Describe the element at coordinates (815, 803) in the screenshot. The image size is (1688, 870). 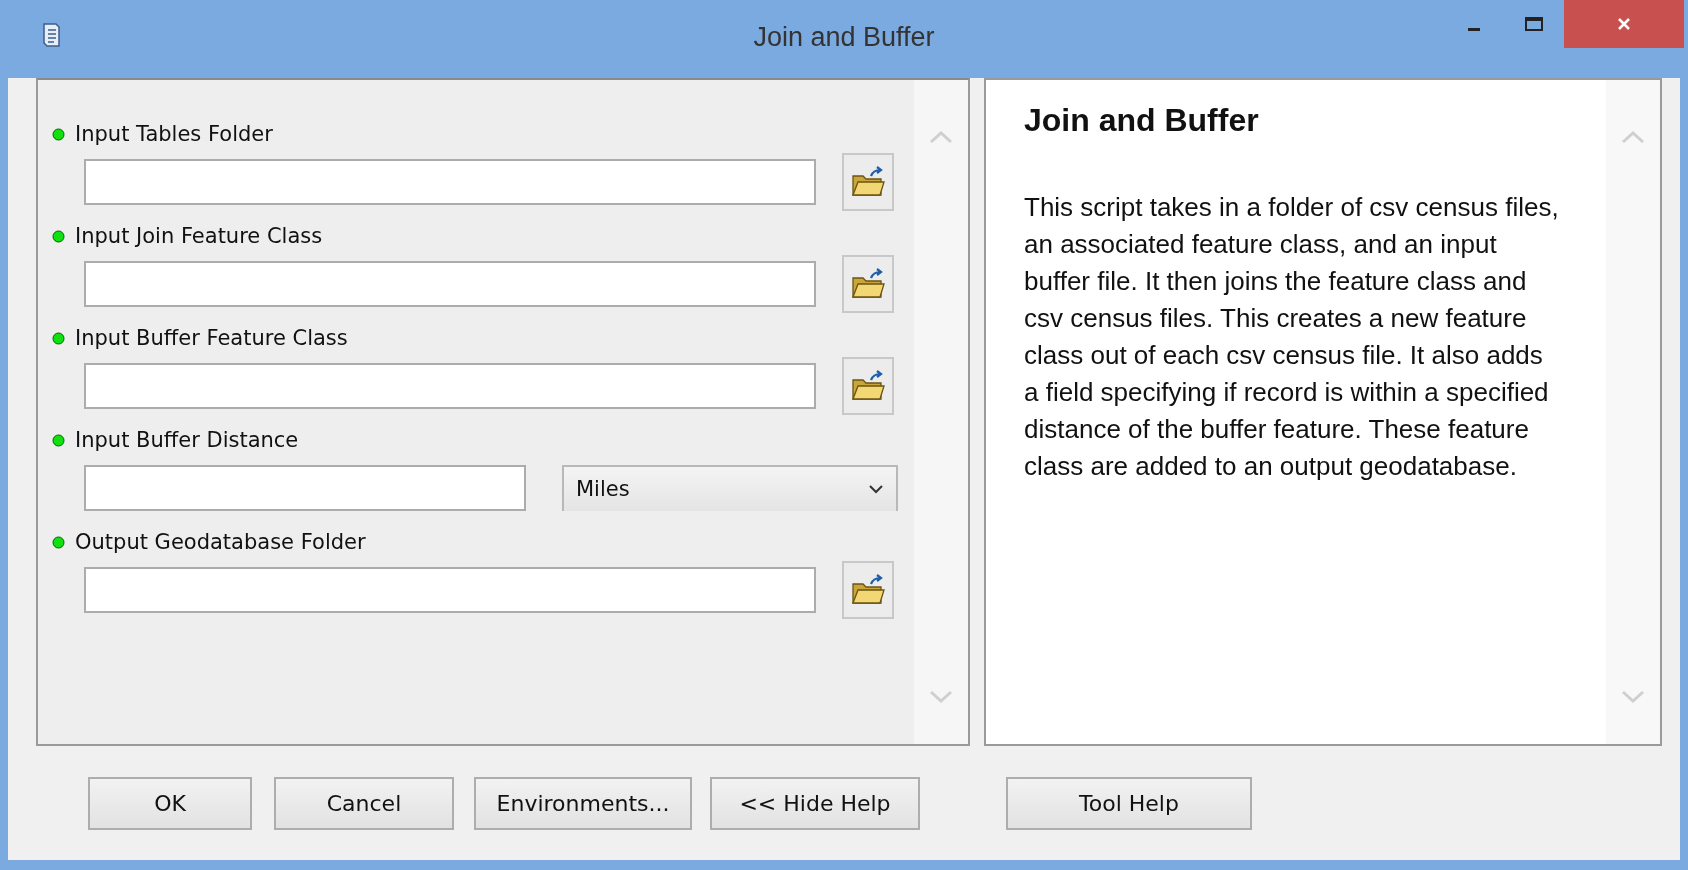
I see `dialog-button: << Hide Help` at that location.